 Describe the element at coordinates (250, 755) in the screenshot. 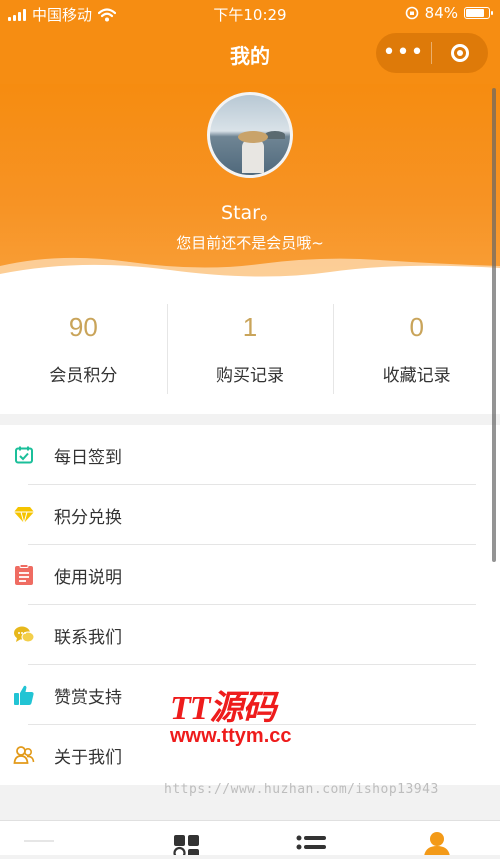

I see `menu-item-about-us: 关于我们` at that location.